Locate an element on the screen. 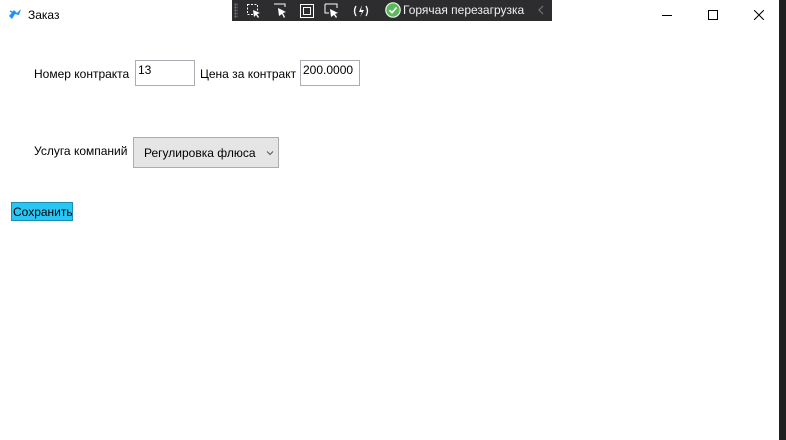  binding-failures-icon is located at coordinates (331, 10).